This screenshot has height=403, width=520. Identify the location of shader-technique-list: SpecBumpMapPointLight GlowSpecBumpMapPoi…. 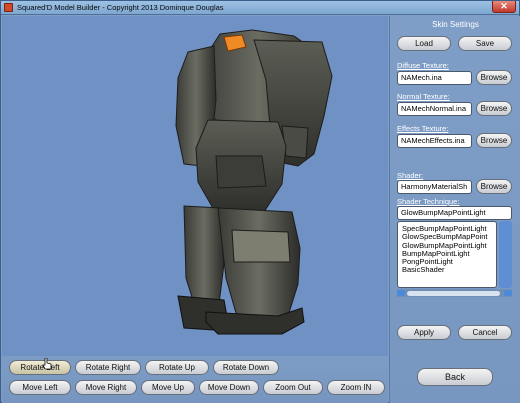
(447, 254).